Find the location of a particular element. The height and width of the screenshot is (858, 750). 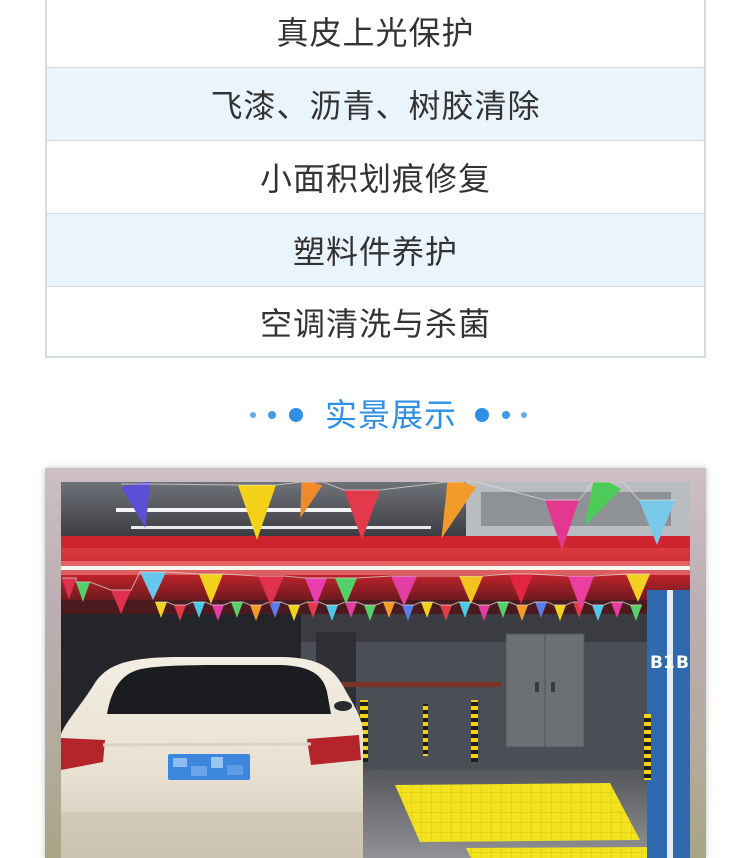

service-label: 真皮上光保护 is located at coordinates (375, 32).